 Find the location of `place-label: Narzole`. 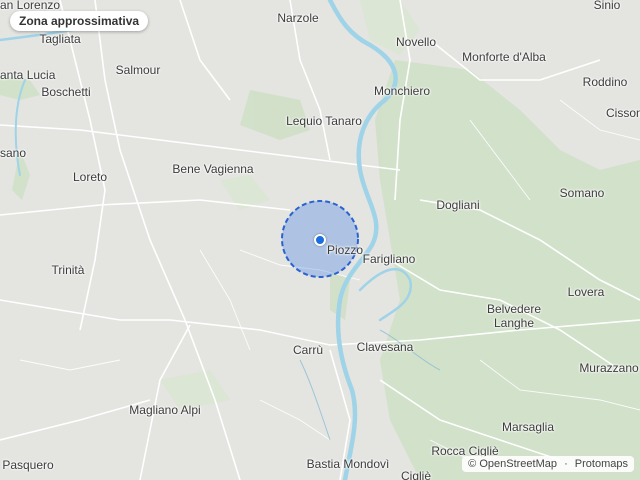

place-label: Narzole is located at coordinates (298, 18).